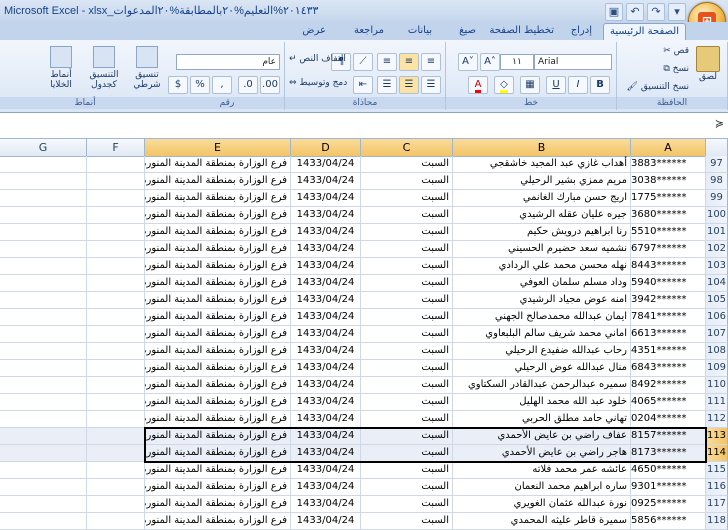 The width and height of the screenshot is (728, 530). I want to click on id-cell: 5856******, so click(667, 521).